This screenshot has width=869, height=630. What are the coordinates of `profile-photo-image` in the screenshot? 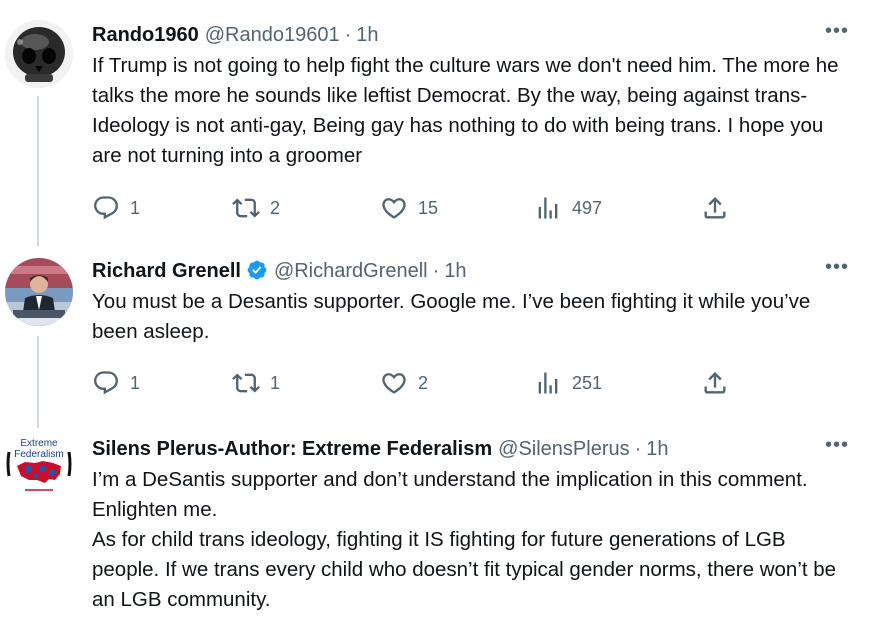 It's located at (39, 292).